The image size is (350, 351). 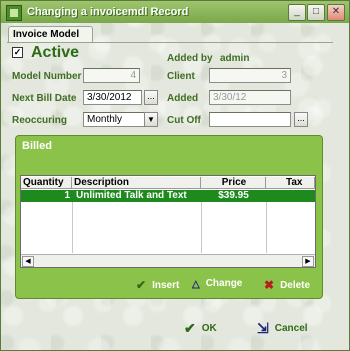 I want to click on reoccuring-select: Monthly, so click(x=116, y=119).